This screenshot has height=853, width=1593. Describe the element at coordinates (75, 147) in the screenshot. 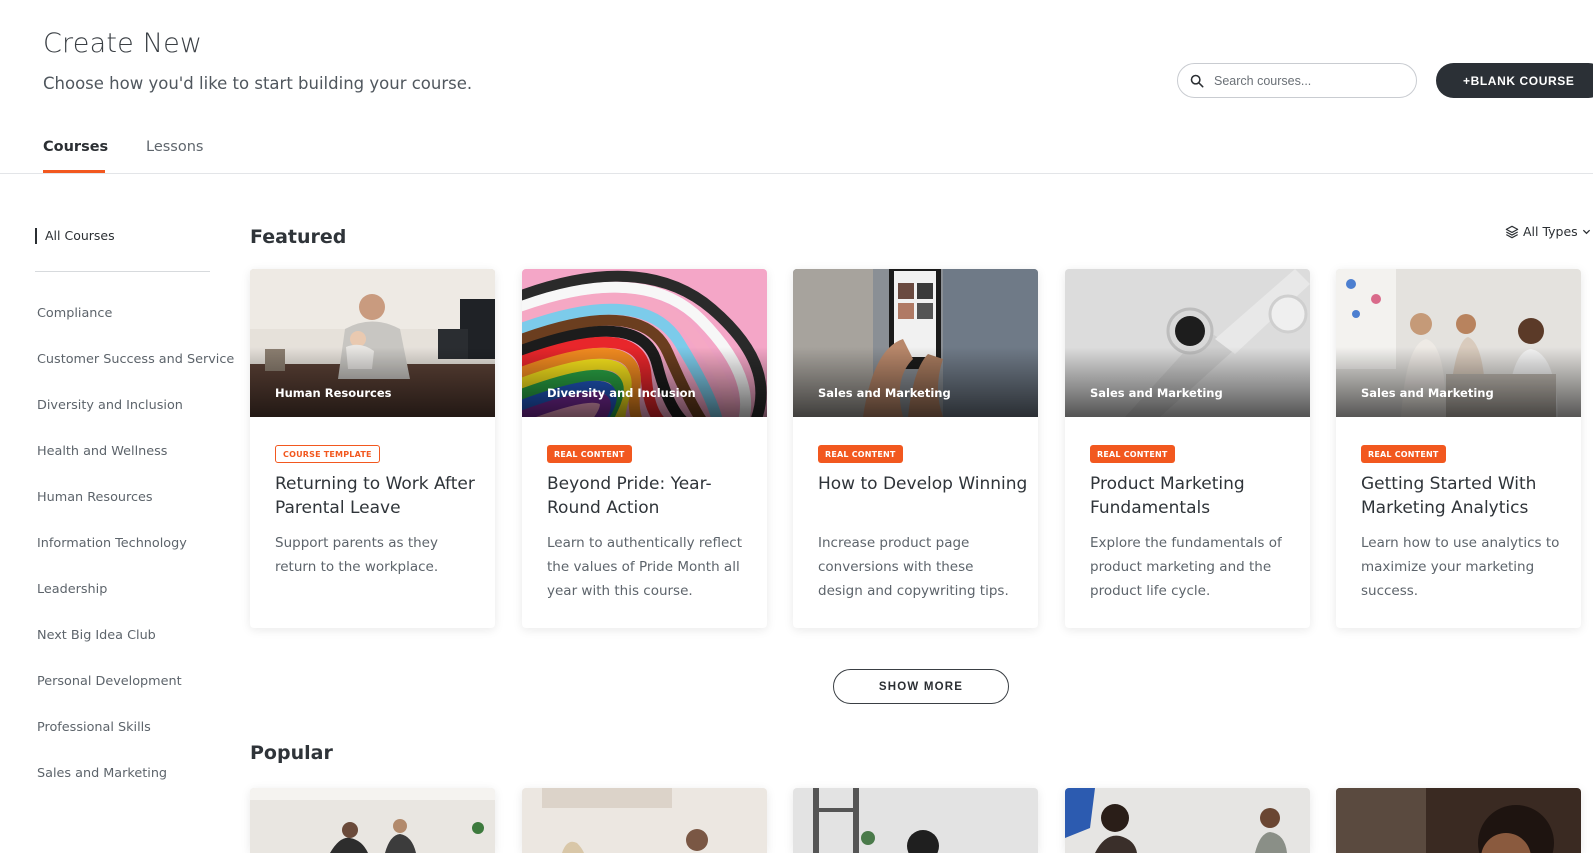

I see `tab-courses: Courses` at that location.